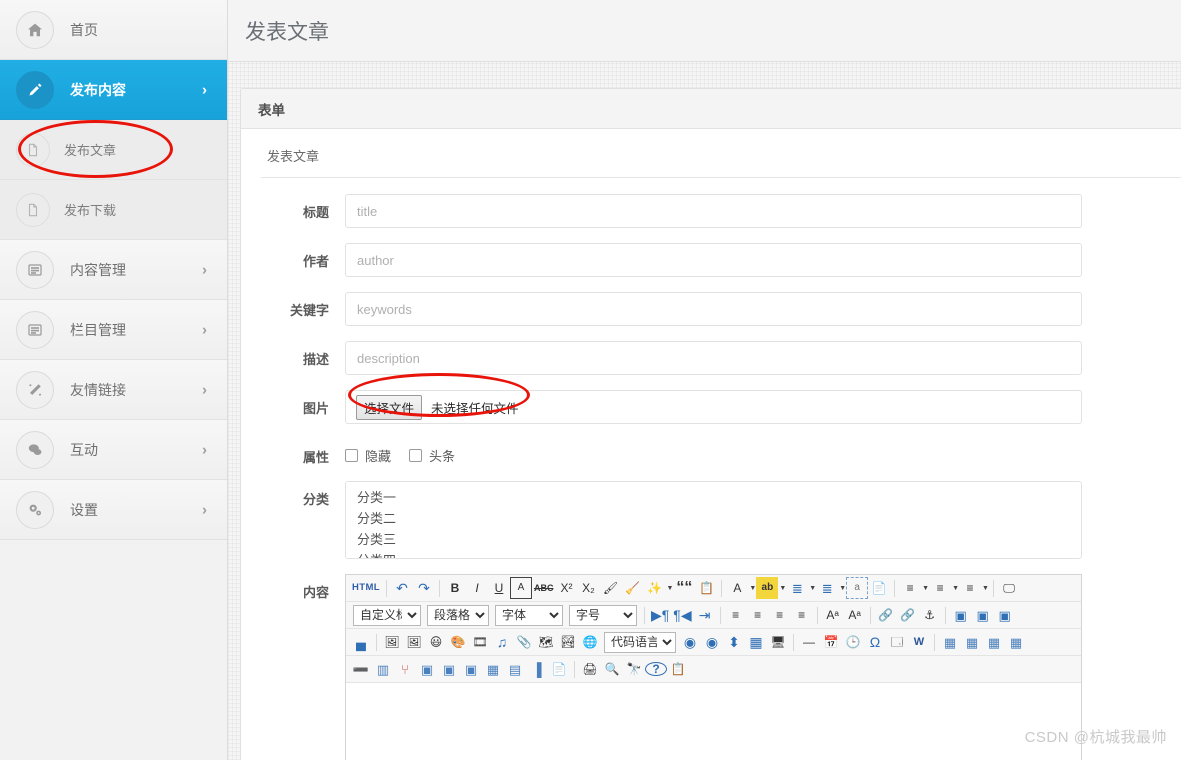 Image resolution: width=1181 pixels, height=760 pixels. I want to click on insert-music-icon: ♫, so click(502, 642).